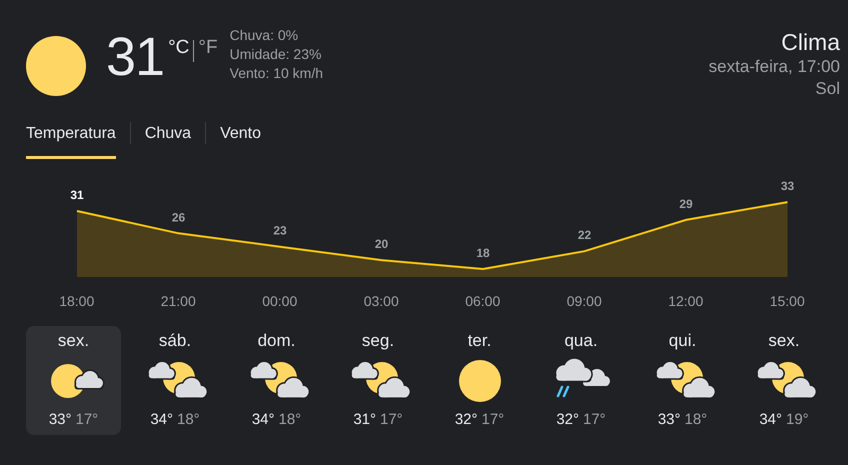 This screenshot has height=465, width=848. Describe the element at coordinates (787, 301) in the screenshot. I see `time-label: 15:00` at that location.